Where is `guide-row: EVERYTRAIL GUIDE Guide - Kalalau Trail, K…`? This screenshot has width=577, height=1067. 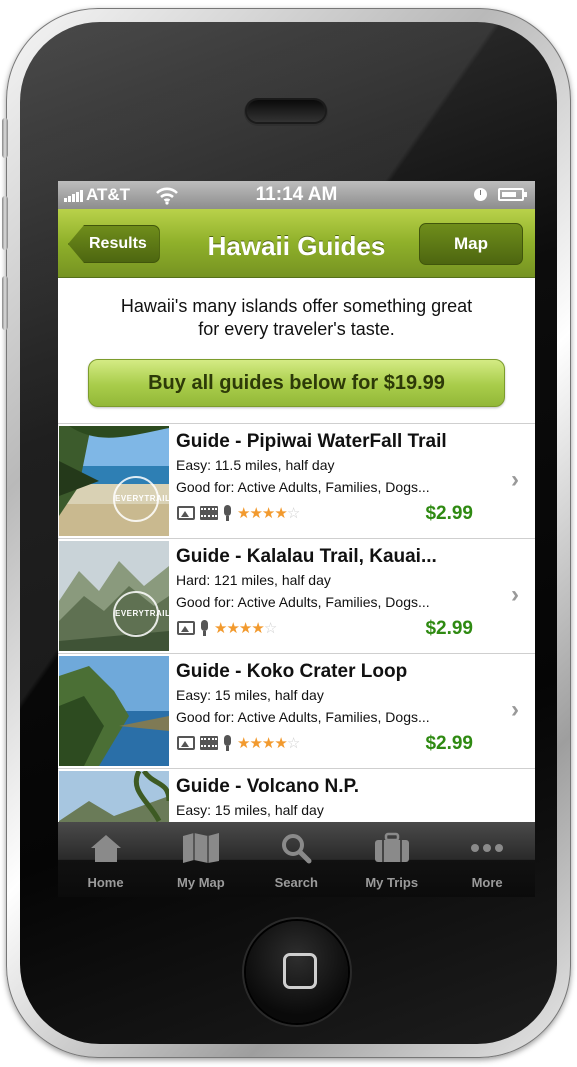 guide-row: EVERYTRAIL GUIDE Guide - Kalalau Trail, K… is located at coordinates (296, 595).